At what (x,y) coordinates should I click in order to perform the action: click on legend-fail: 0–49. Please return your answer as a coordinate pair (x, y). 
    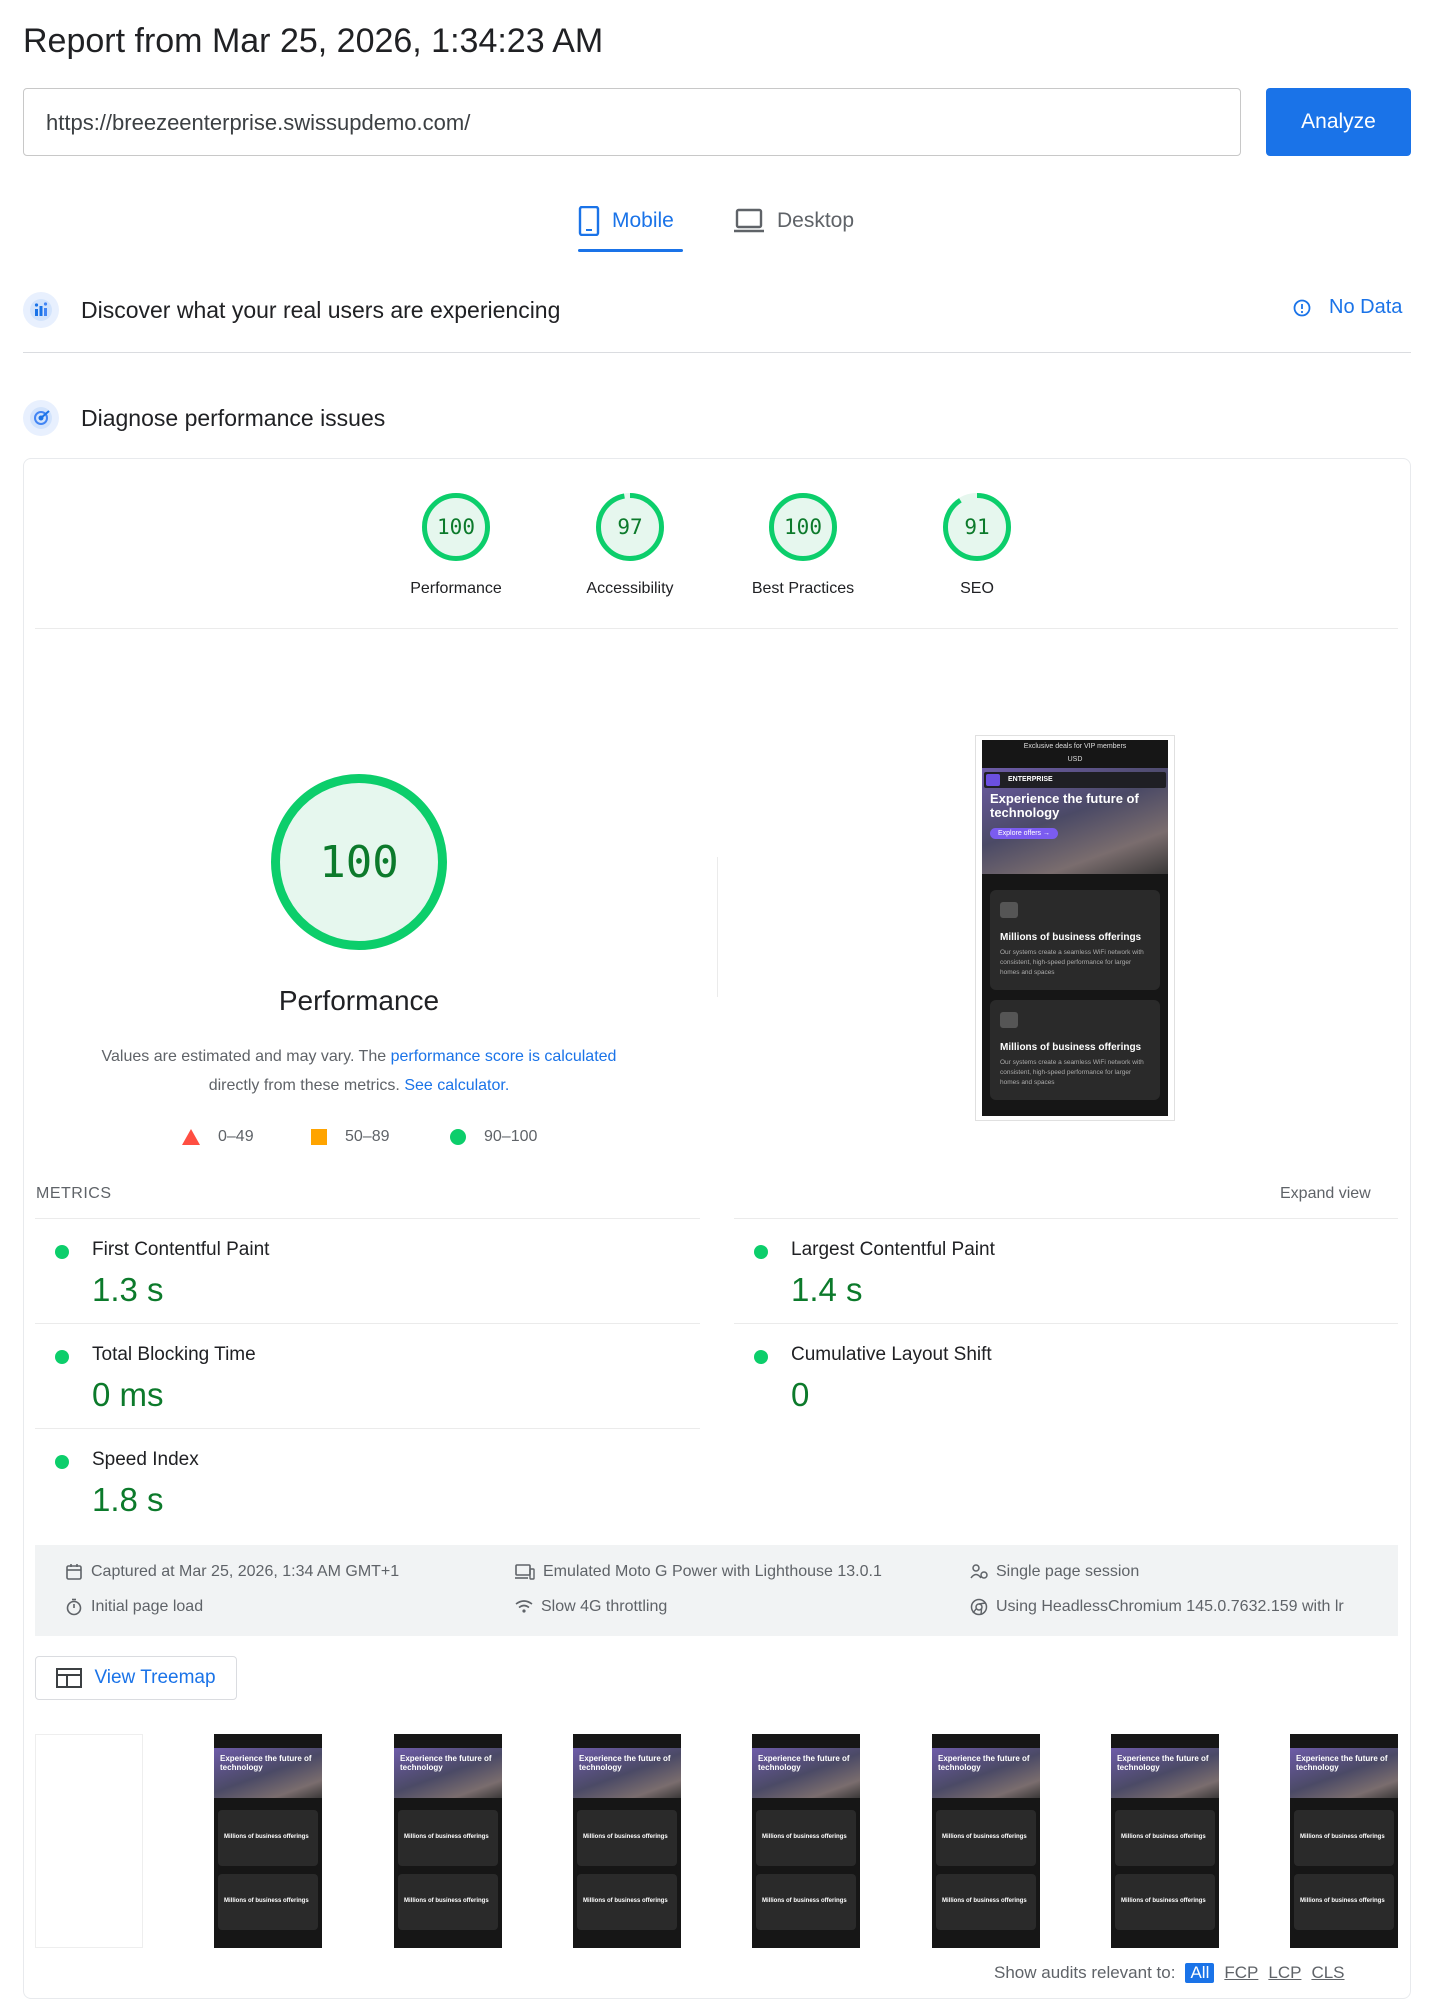
    Looking at the image, I should click on (218, 1137).